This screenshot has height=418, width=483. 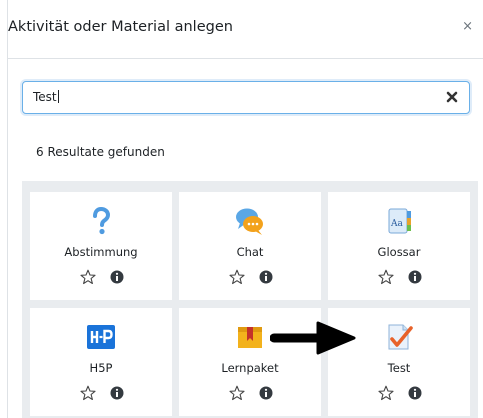 I want to click on close-button: ×, so click(x=467, y=26).